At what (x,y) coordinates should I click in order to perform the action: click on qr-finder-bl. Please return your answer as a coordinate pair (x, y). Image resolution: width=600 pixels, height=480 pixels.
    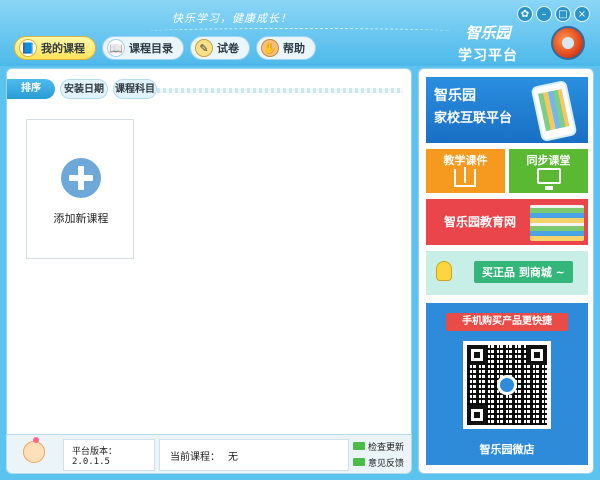
    Looking at the image, I should click on (477, 415).